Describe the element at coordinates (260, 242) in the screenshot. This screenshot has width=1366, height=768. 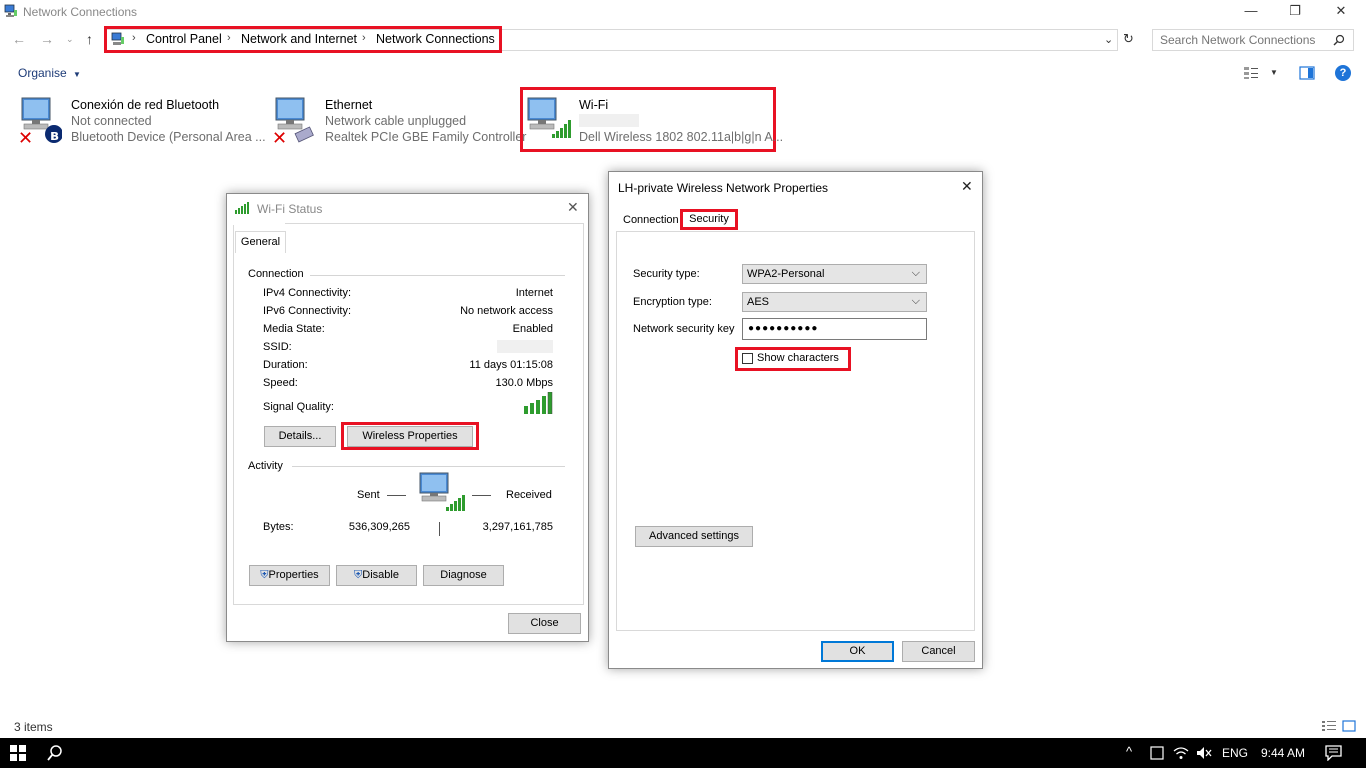
I see `tab-general: General` at that location.